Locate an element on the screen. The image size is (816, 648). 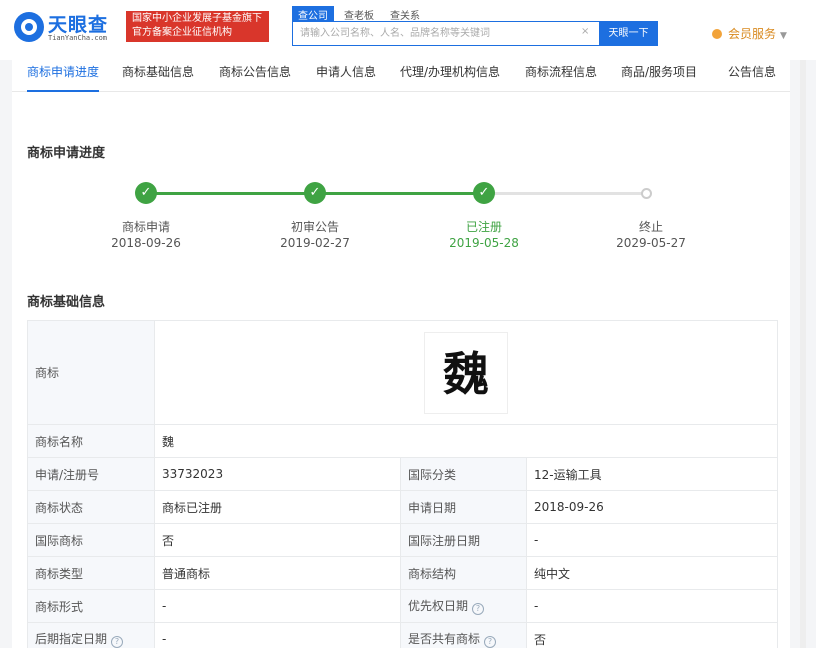
tianyancha-logo: 天眼查 TianYanCha.com is located at coordinates (66, 27).